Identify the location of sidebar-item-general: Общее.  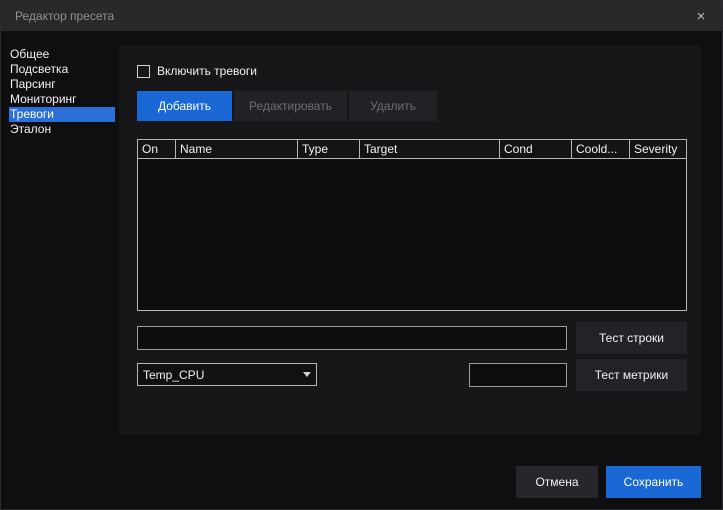
(62, 54).